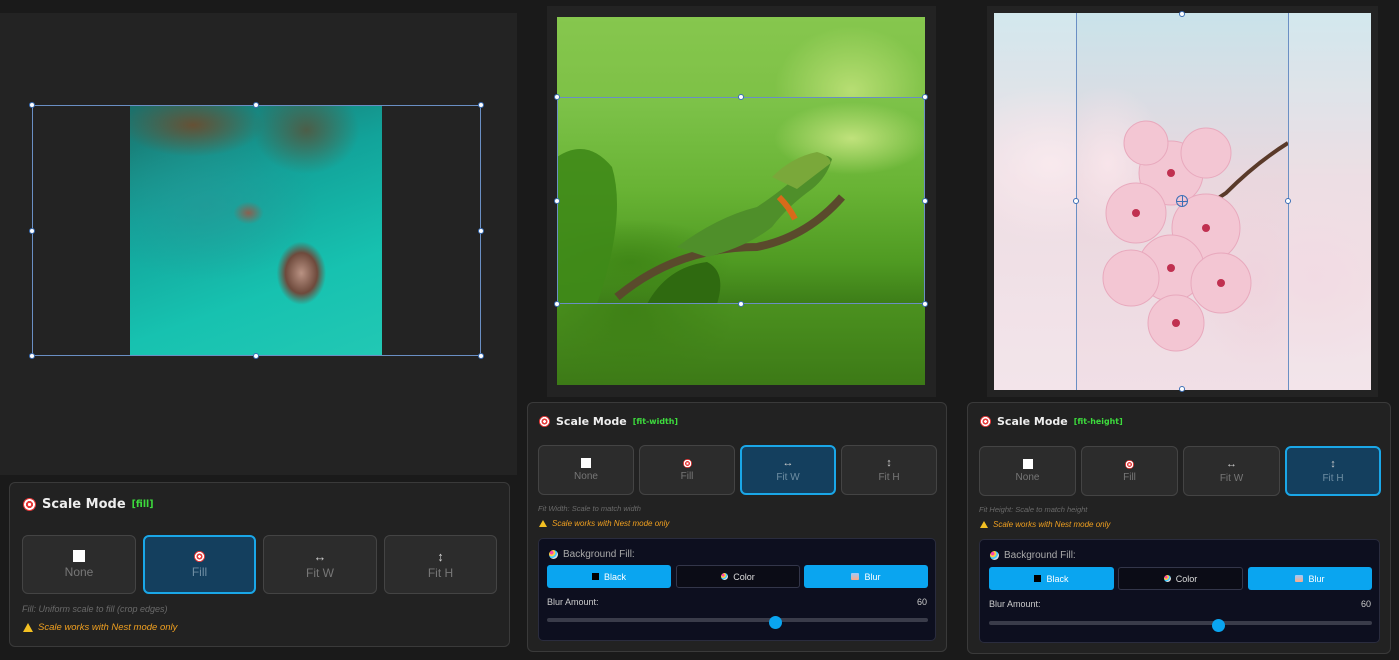 This screenshot has height=660, width=1399. I want to click on blur-band-right, so click(1329, 201).